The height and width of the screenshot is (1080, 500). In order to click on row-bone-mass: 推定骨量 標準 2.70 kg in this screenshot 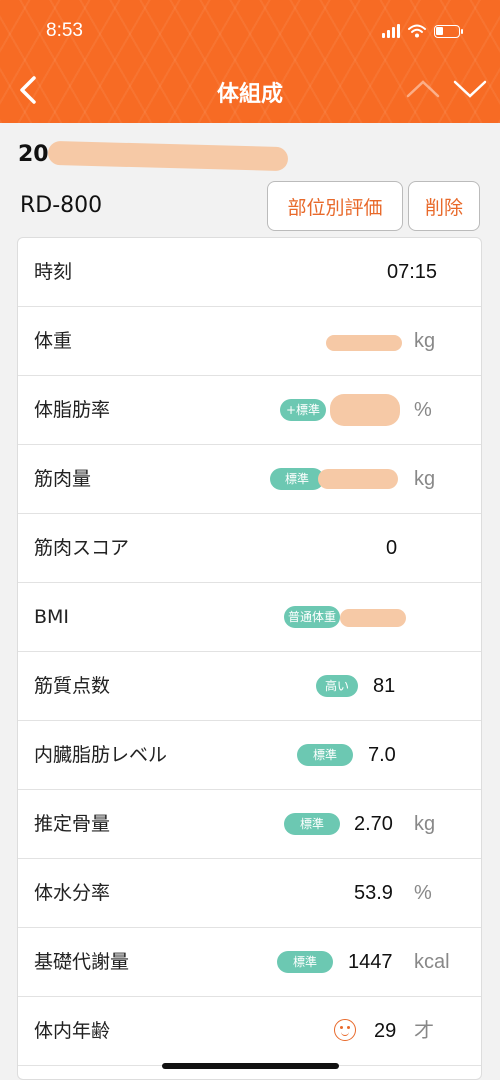, I will do `click(249, 824)`.